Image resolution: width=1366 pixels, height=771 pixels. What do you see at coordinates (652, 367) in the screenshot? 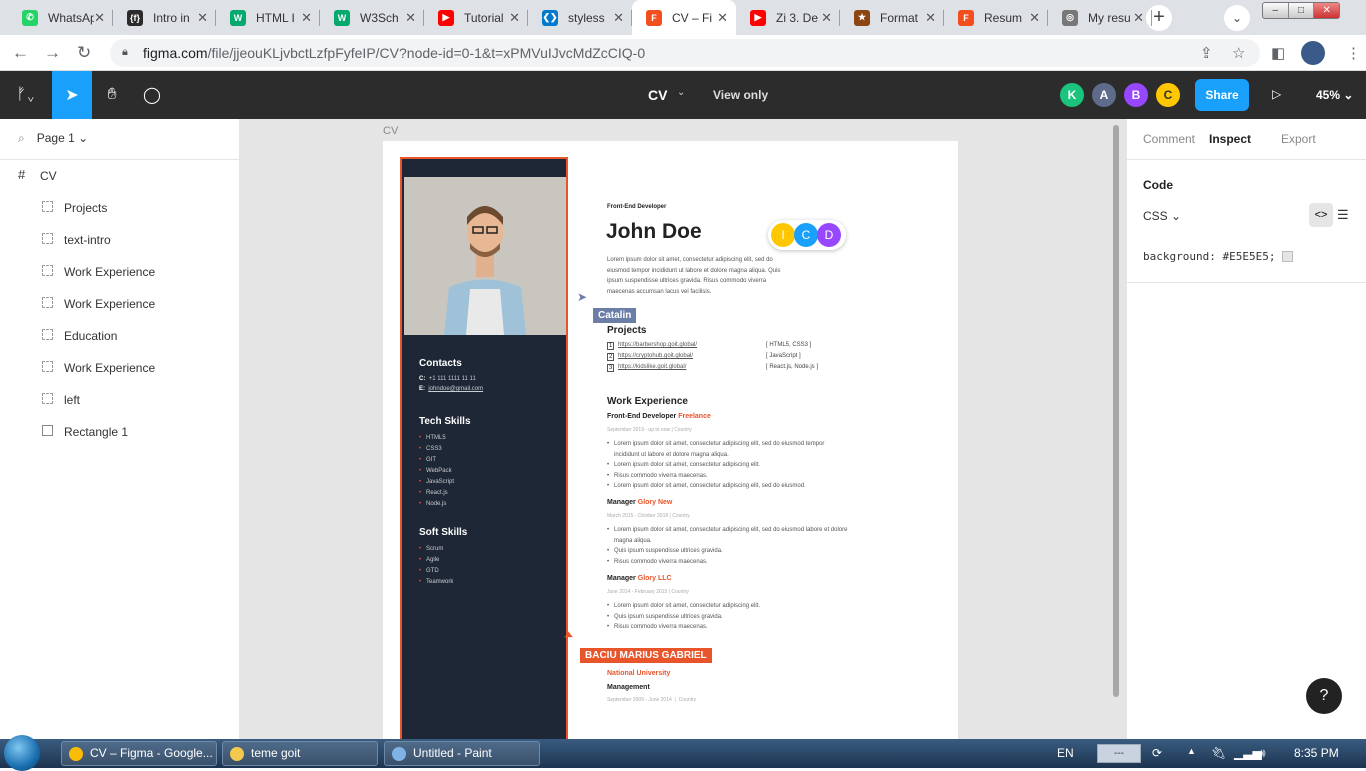
I see `project-link: https://kidslike.goit.global/` at bounding box center [652, 367].